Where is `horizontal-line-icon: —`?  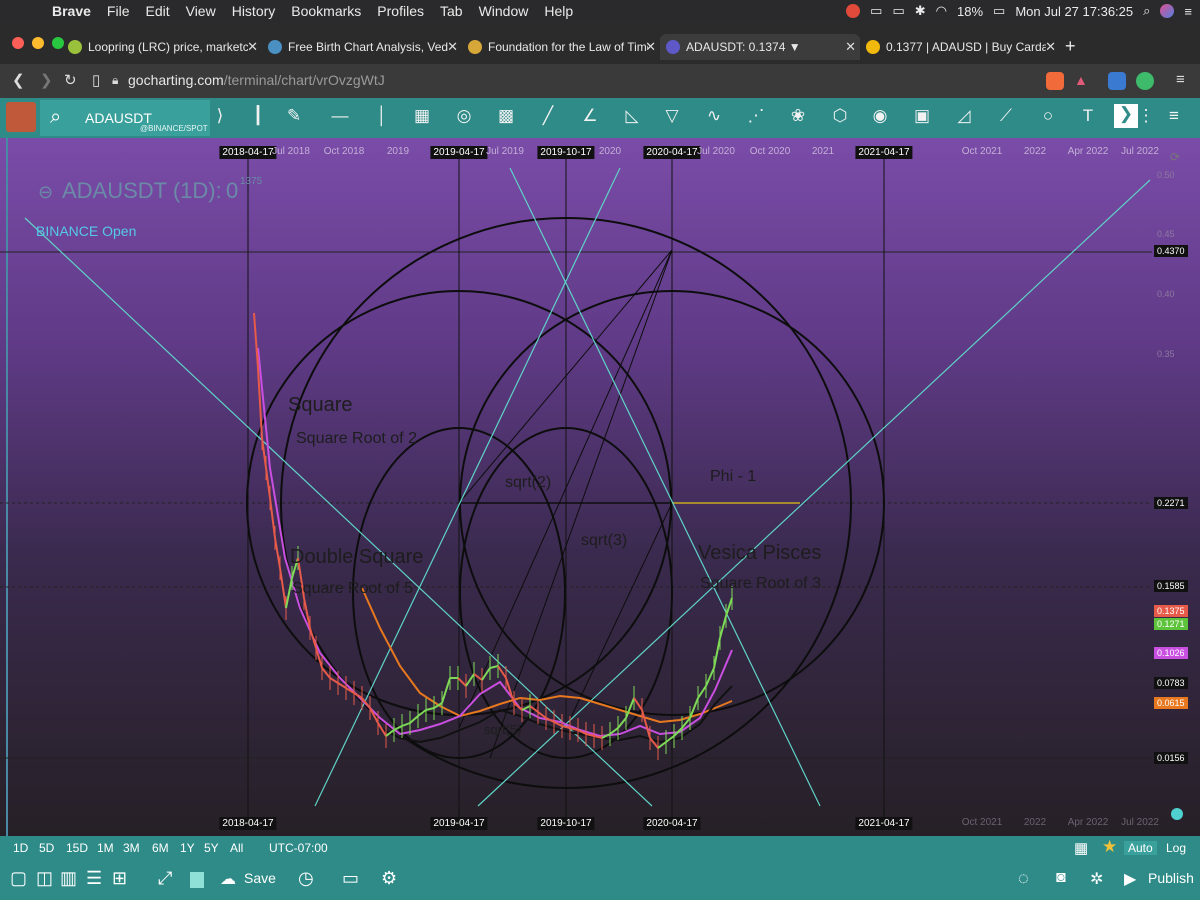
horizontal-line-icon: — is located at coordinates (340, 116).